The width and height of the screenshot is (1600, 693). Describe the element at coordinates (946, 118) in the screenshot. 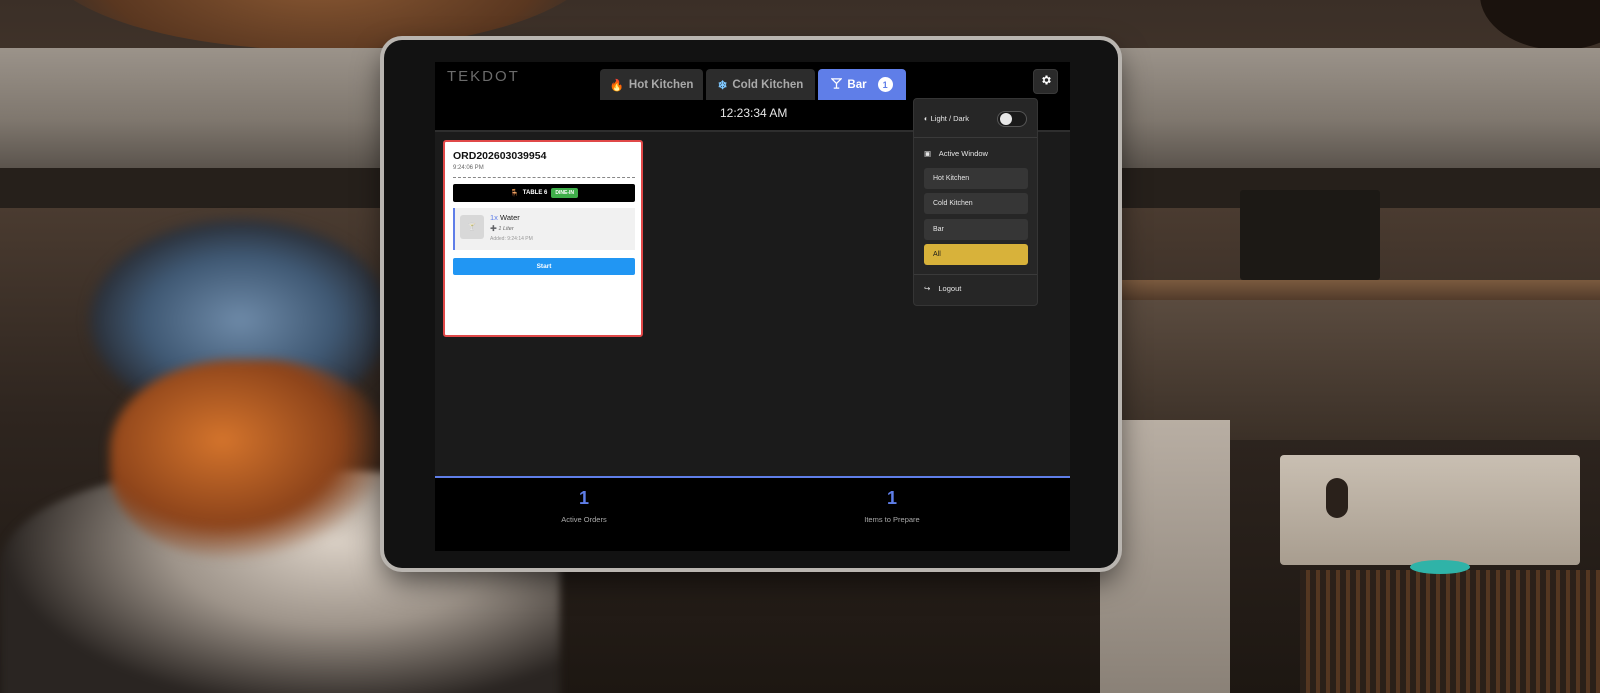

I see `theme-toggle-label: ◐ Light / Dark` at that location.